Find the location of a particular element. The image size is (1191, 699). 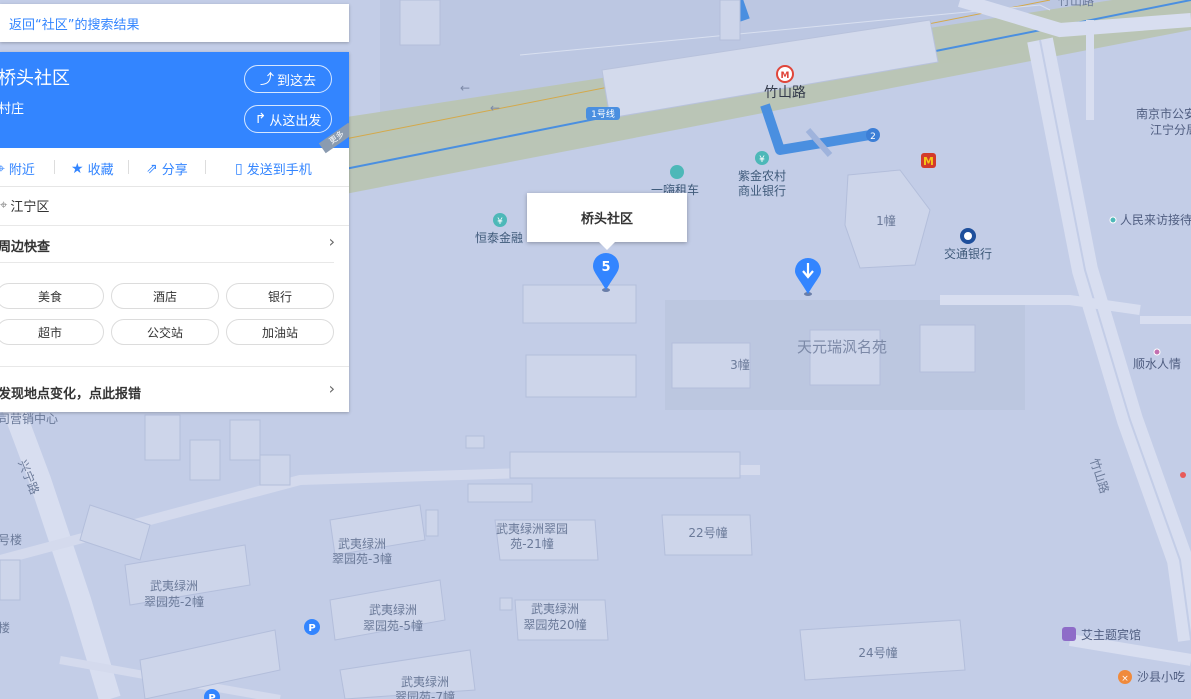

share-label: 分享 is located at coordinates (174, 170).